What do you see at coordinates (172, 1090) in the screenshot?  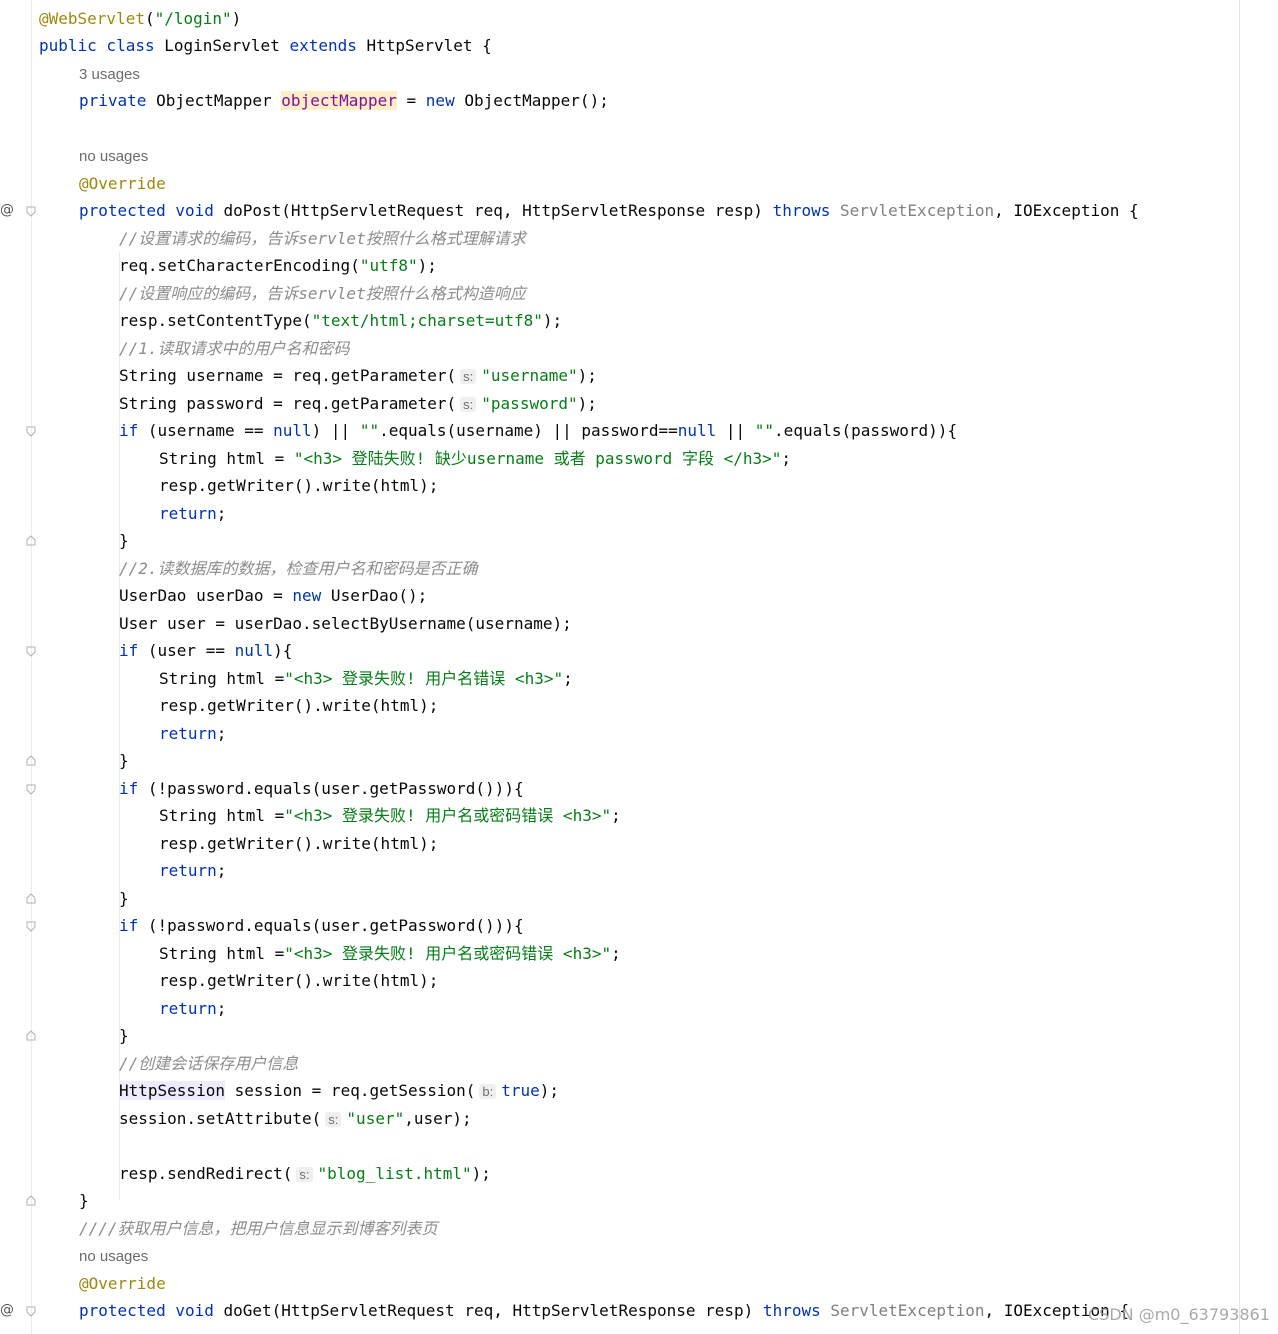 I see `highlighted-type: HttpSession` at bounding box center [172, 1090].